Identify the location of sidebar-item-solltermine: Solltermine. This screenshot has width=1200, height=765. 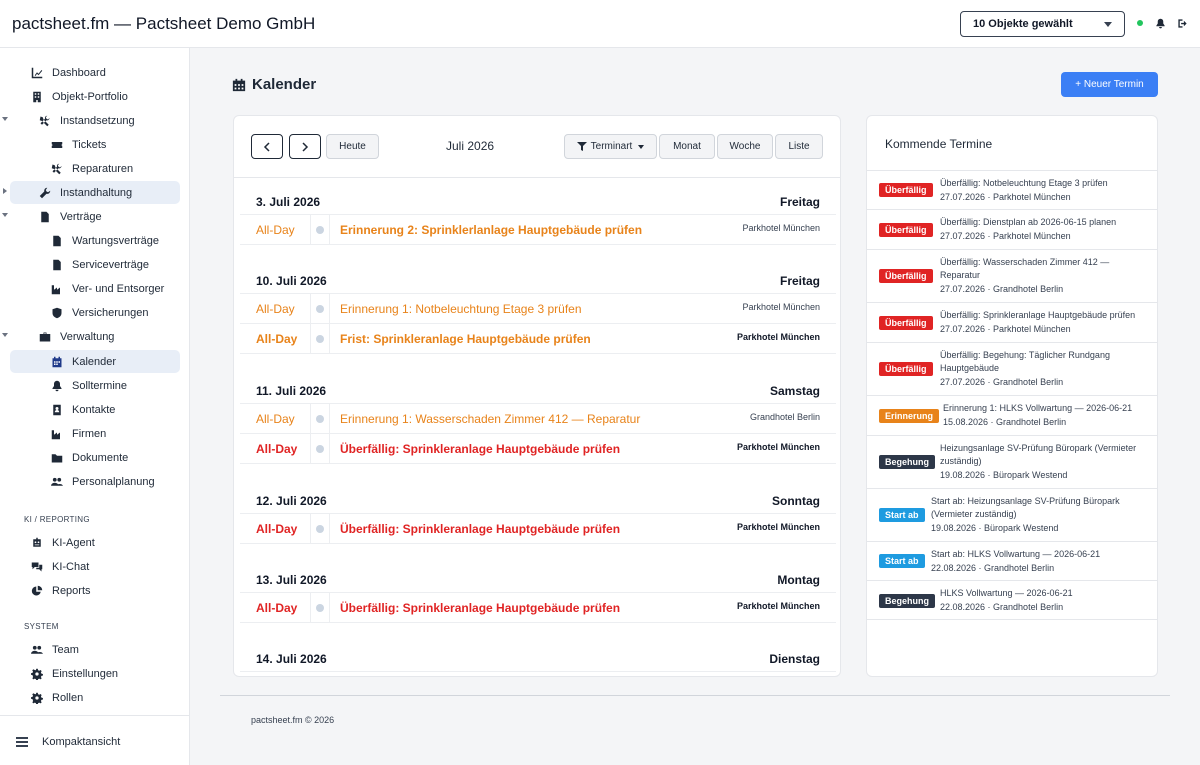
(95, 385).